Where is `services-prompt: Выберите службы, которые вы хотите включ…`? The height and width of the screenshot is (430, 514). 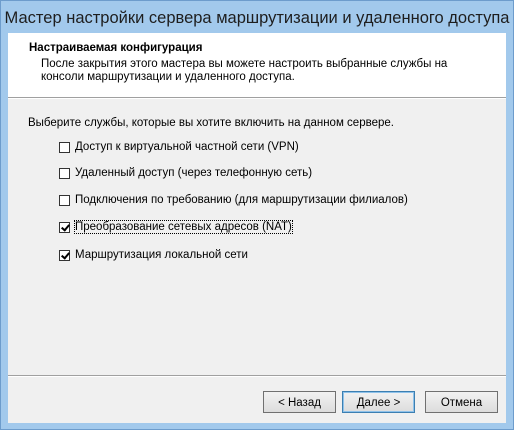
services-prompt: Выберите службы, которые вы хотите включ… is located at coordinates (211, 123).